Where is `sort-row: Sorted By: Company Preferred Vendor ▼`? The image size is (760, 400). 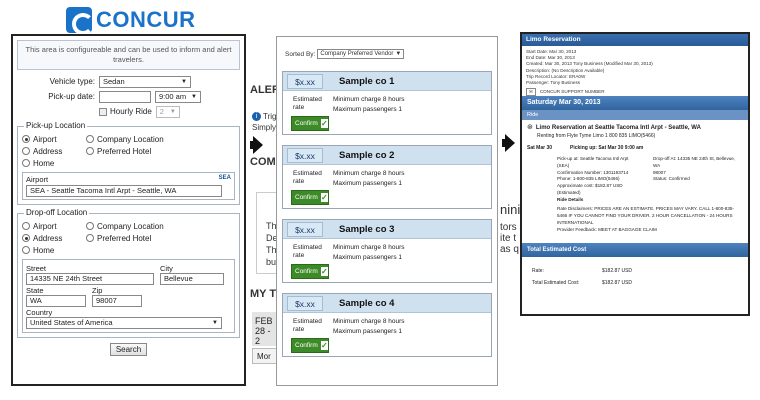 sort-row: Sorted By: Company Preferred Vendor ▼ is located at coordinates (388, 54).